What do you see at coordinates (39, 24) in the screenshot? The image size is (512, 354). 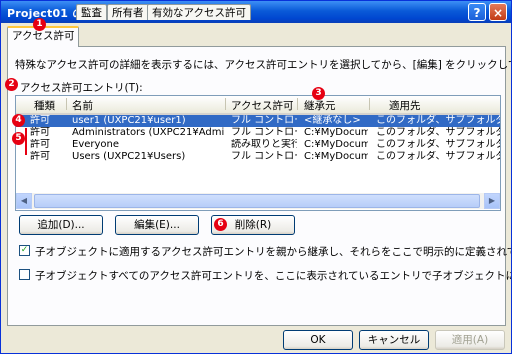 I see `annotation-marker-1: 1` at bounding box center [39, 24].